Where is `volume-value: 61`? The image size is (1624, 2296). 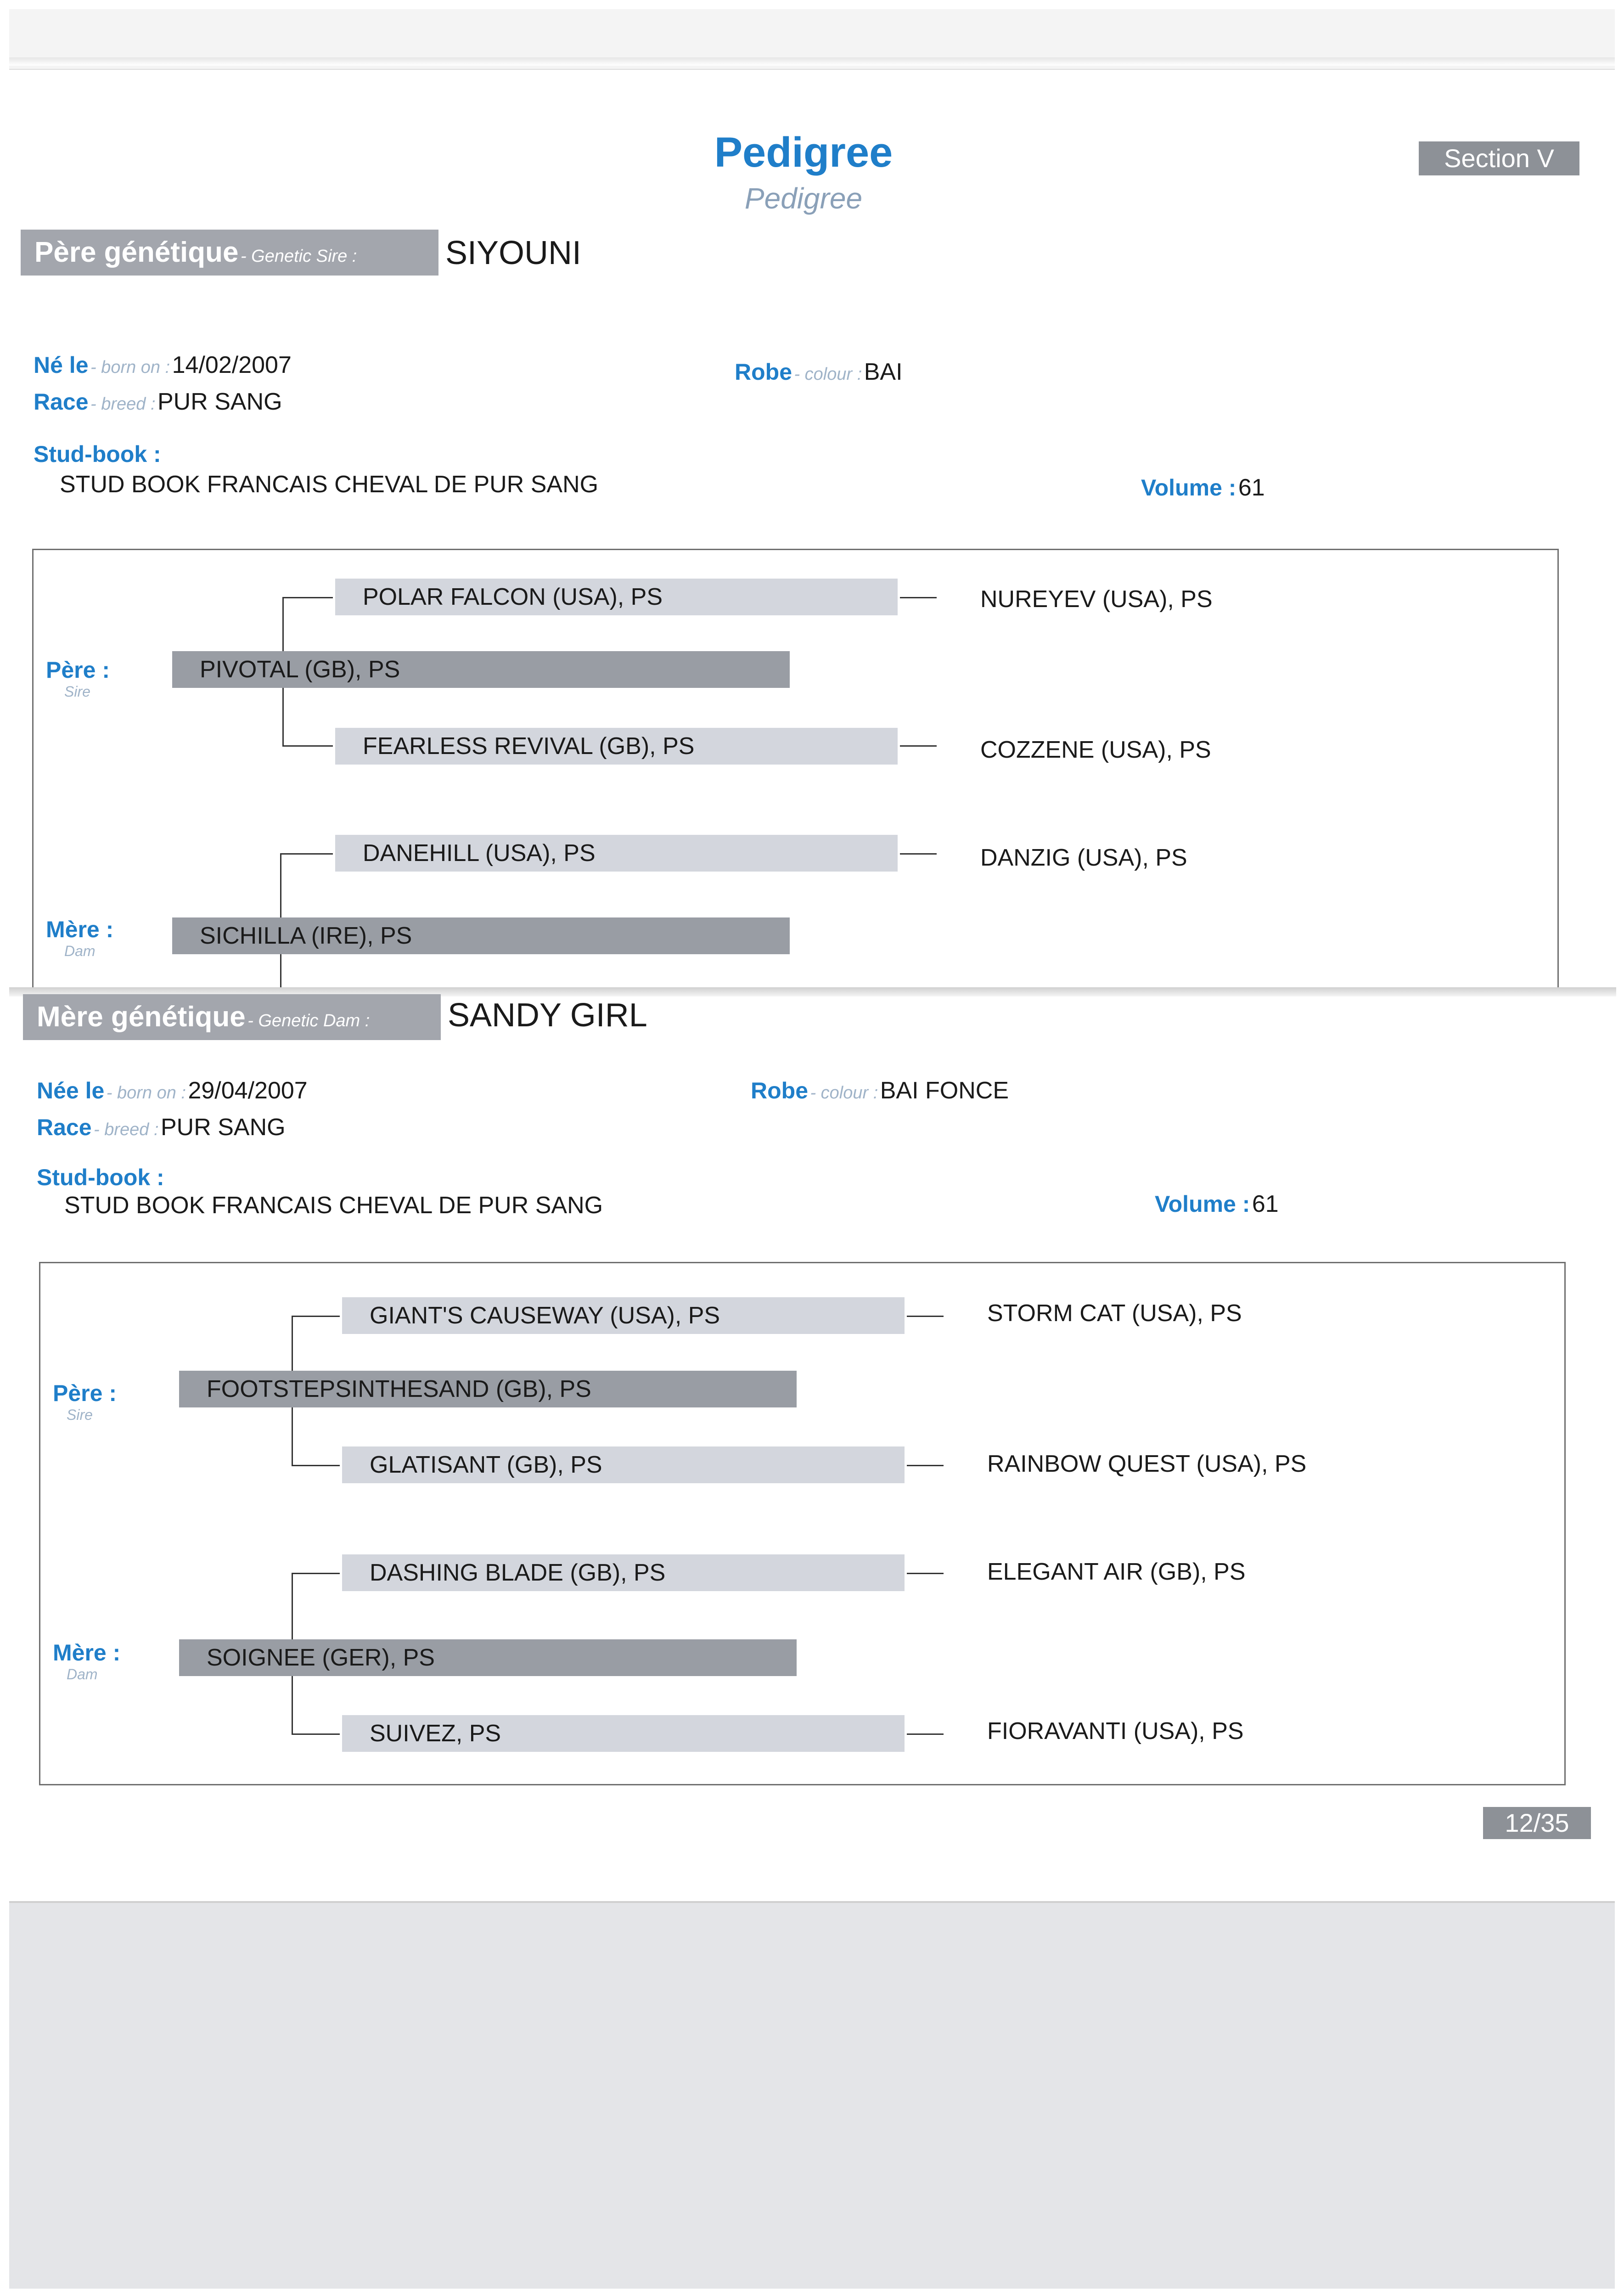 volume-value: 61 is located at coordinates (1251, 488).